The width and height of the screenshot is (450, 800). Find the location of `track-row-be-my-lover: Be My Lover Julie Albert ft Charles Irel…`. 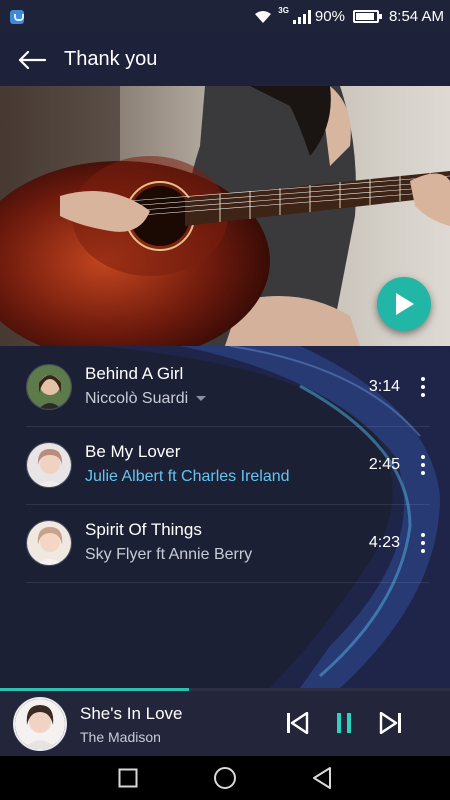

track-row-be-my-lover: Be My Lover Julie Albert ft Charles Irel… is located at coordinates (225, 465).